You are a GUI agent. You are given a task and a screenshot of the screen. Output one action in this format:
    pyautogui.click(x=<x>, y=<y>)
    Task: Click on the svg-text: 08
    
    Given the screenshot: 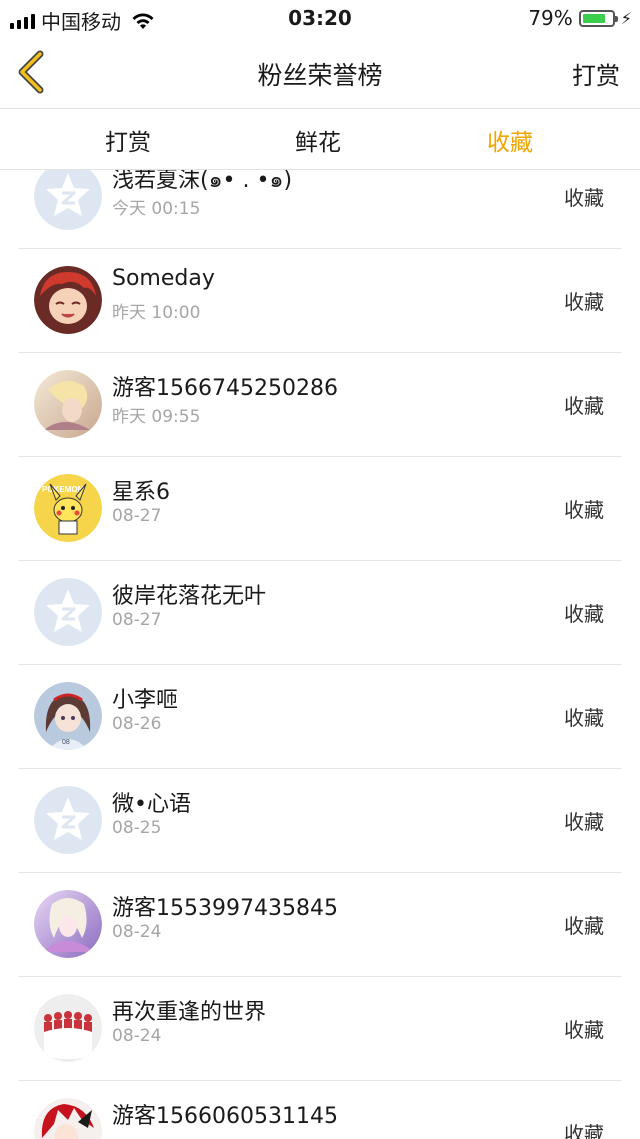 What is the action you would take?
    pyautogui.click(x=66, y=742)
    